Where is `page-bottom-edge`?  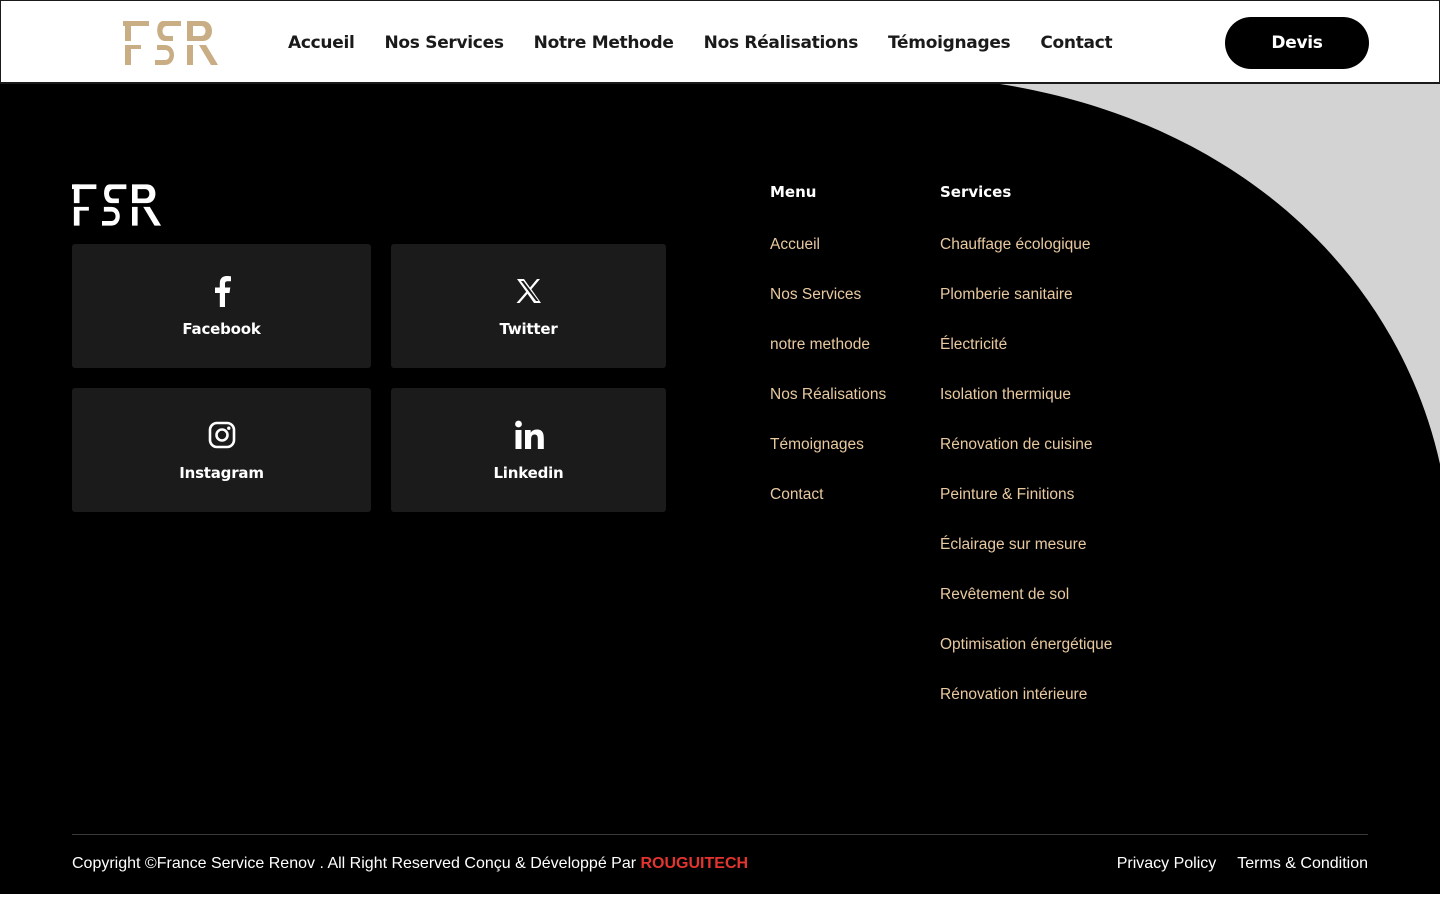
page-bottom-edge is located at coordinates (720, 897).